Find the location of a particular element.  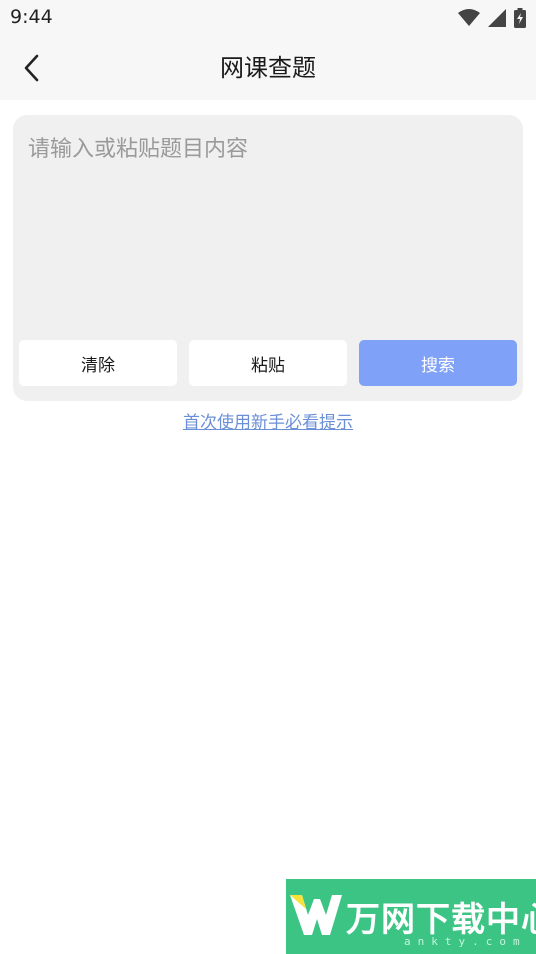

search-button: 搜索 is located at coordinates (438, 363).